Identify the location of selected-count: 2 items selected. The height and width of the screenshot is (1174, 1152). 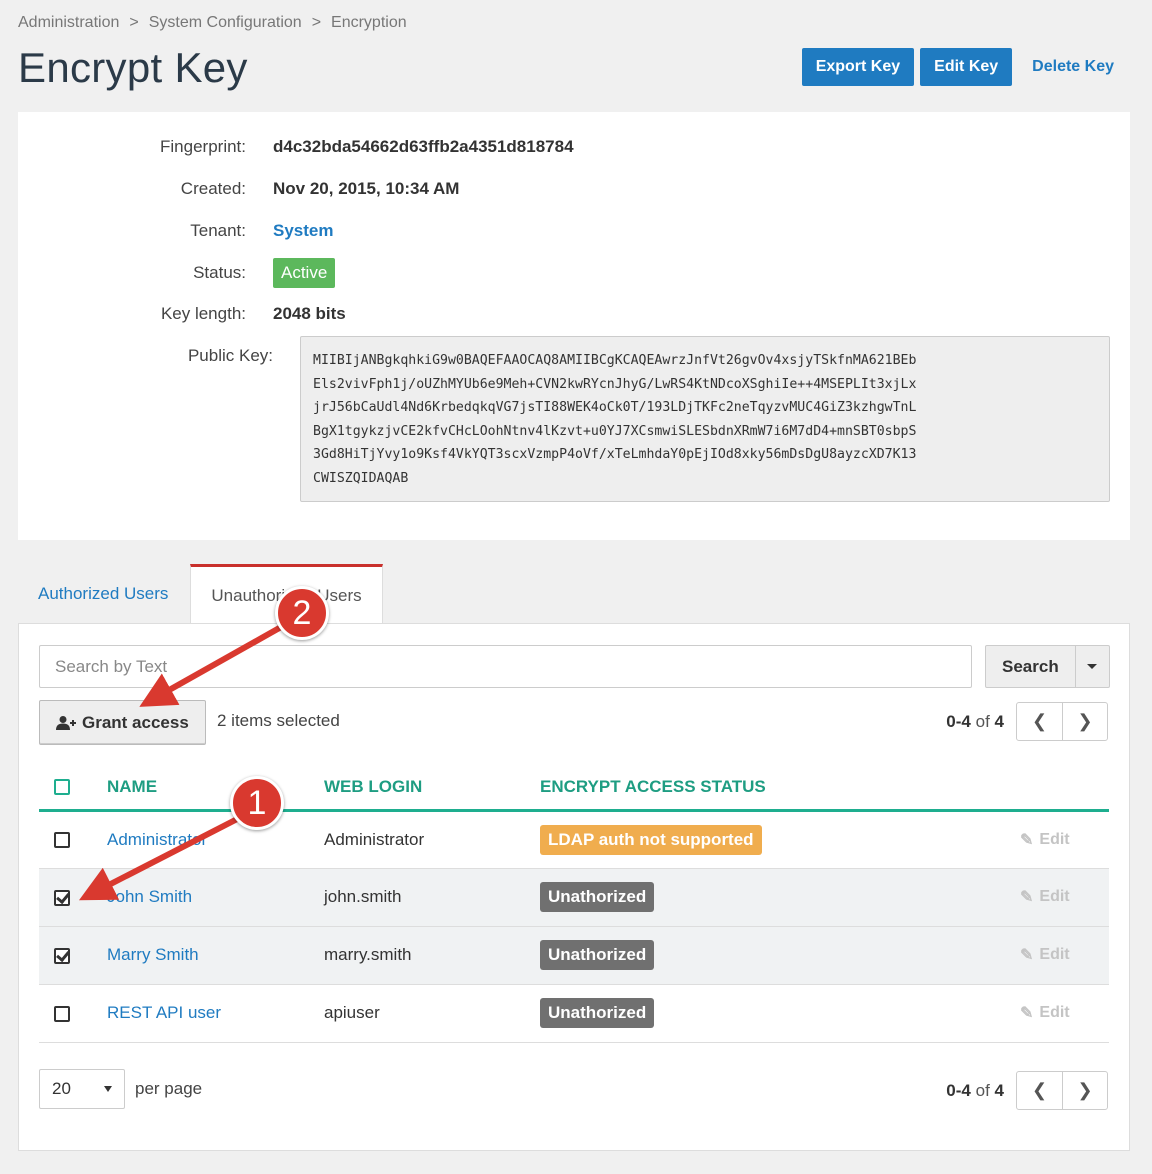
(278, 720).